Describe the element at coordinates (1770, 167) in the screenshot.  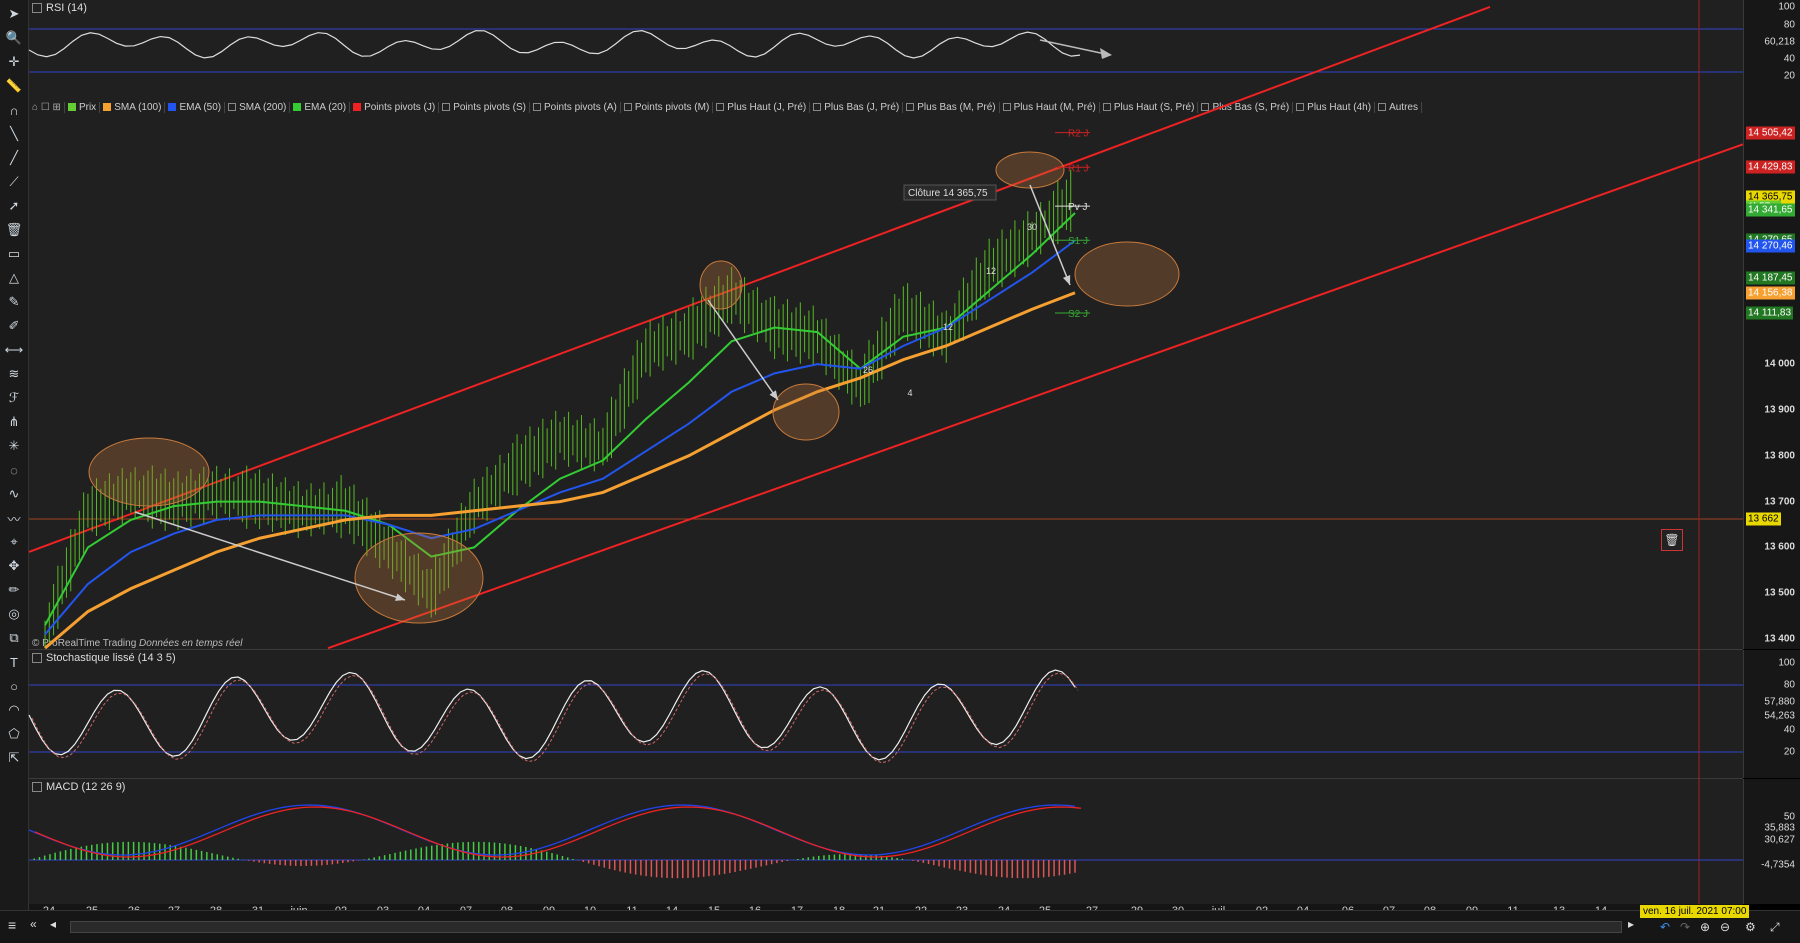
I see `price-tag: 14 429,83` at that location.